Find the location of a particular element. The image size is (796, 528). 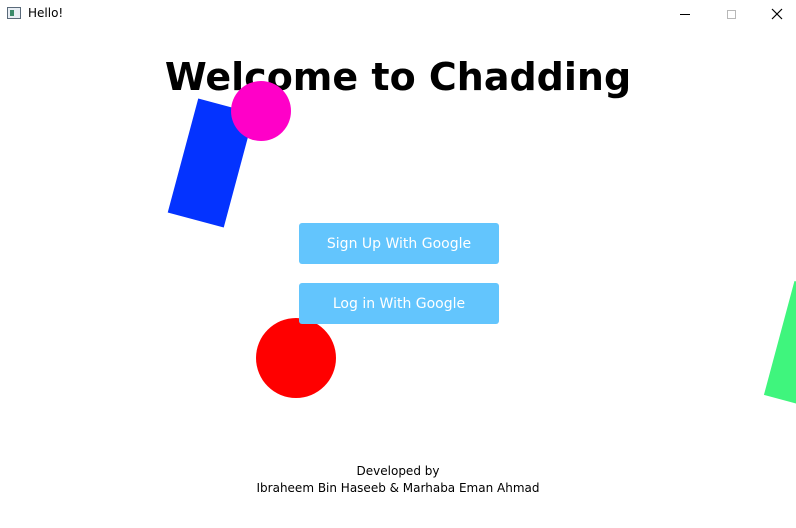

welcome-heading: Welcome to Chadding is located at coordinates (398, 77).